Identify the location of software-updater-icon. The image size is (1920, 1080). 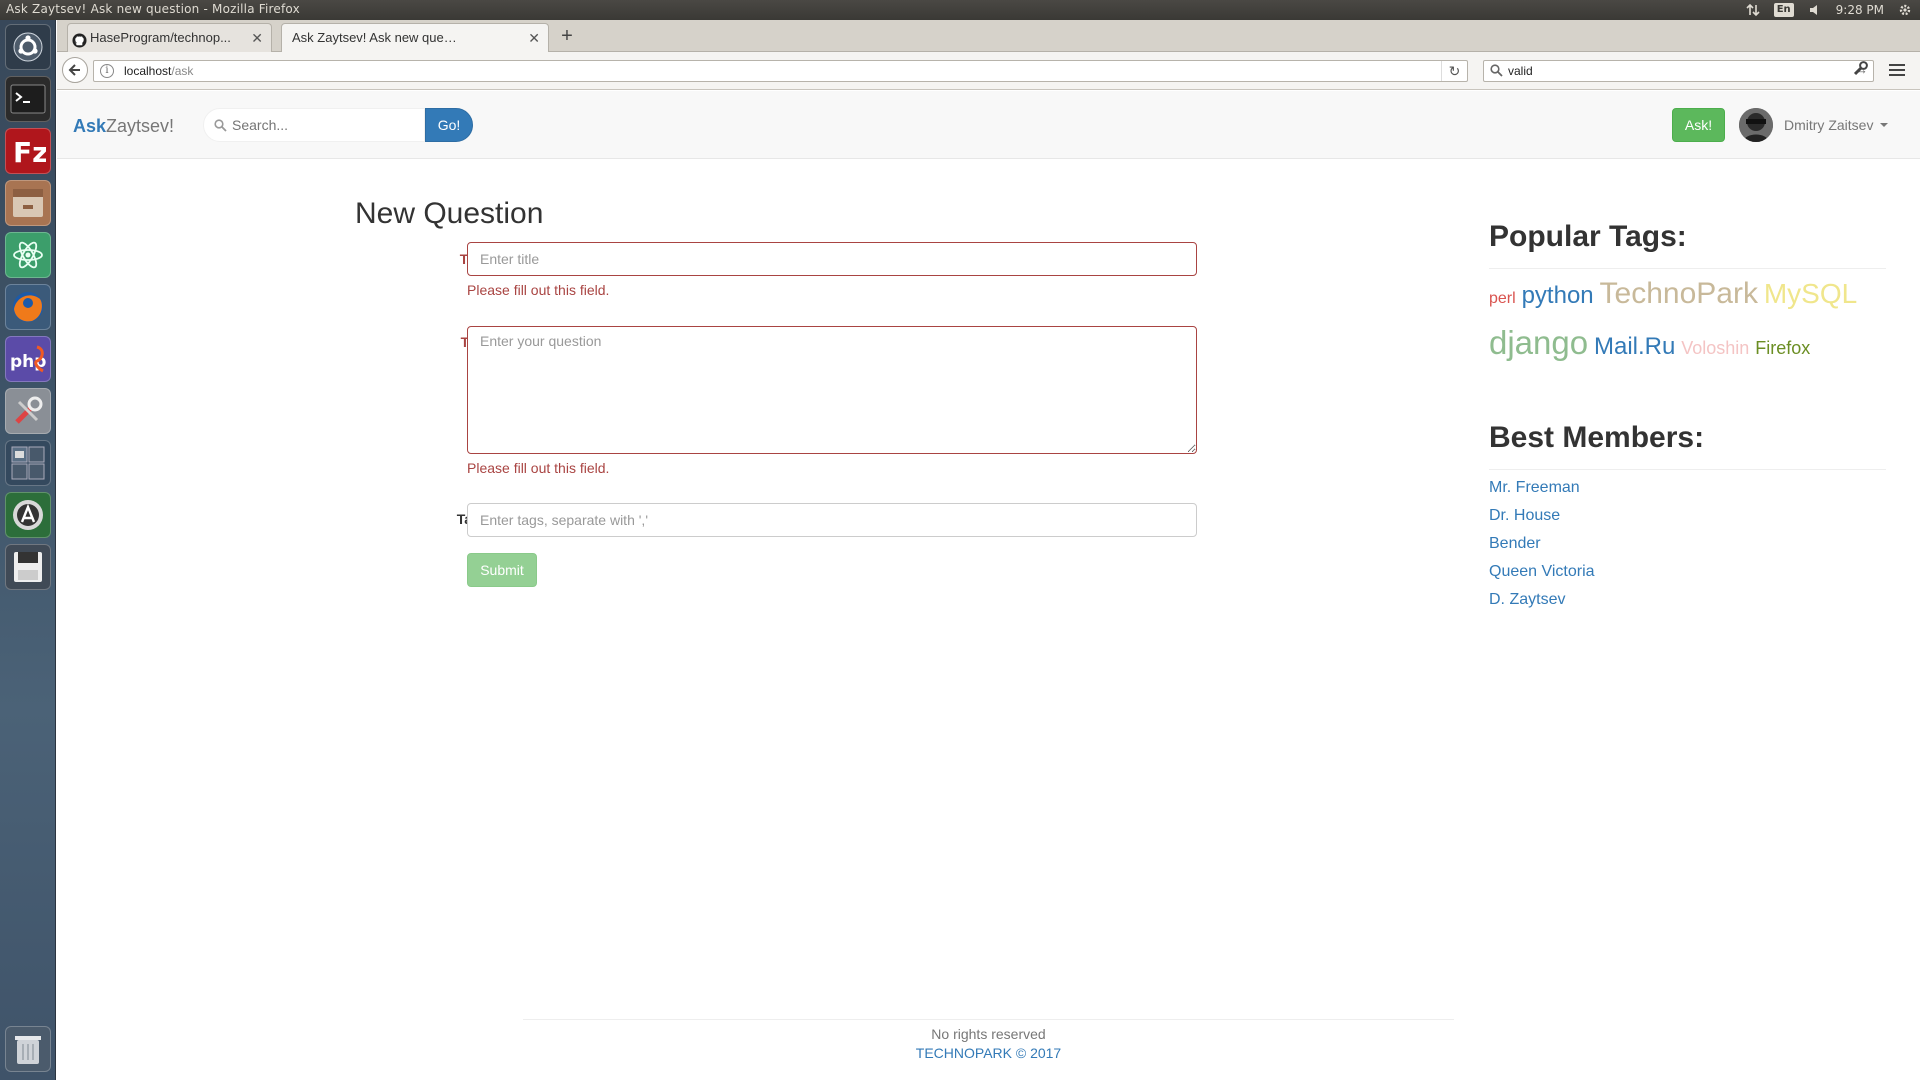
(28, 515).